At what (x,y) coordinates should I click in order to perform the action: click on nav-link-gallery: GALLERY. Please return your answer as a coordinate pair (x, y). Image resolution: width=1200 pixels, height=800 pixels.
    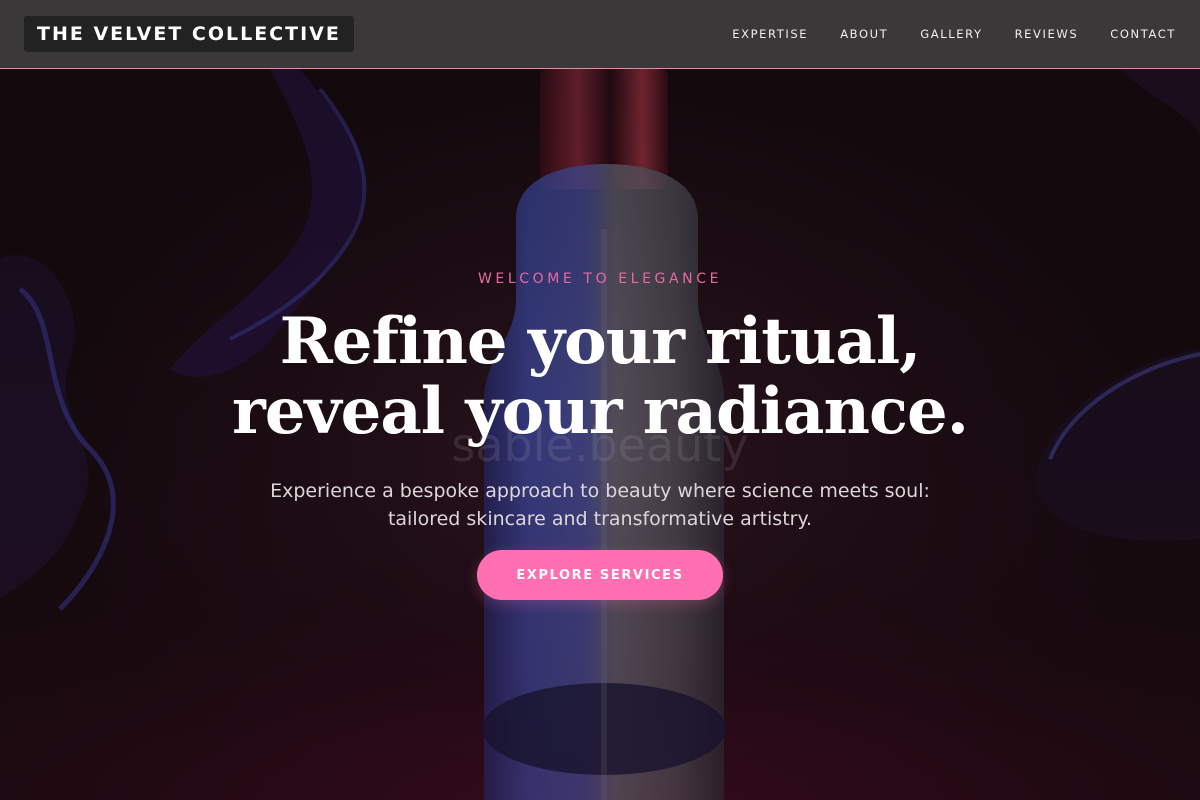
    Looking at the image, I should click on (951, 34).